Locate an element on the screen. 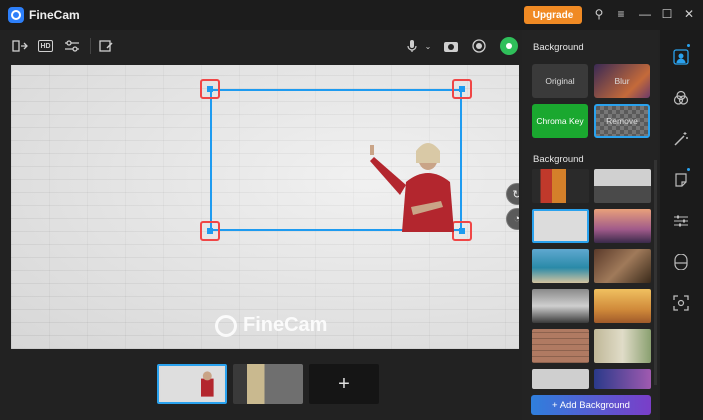  add-scene-button: + is located at coordinates (344, 384).